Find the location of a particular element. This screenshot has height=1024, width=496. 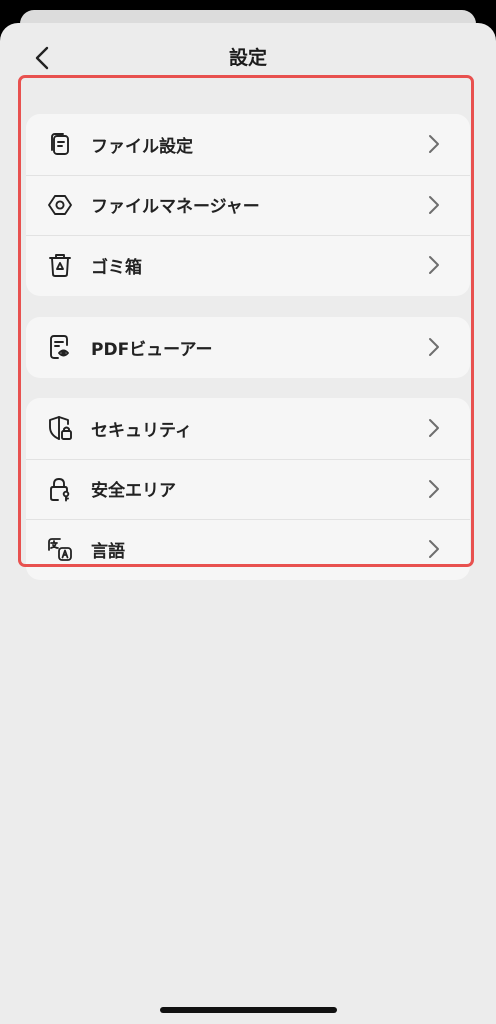

home-indicator is located at coordinates (248, 1010).